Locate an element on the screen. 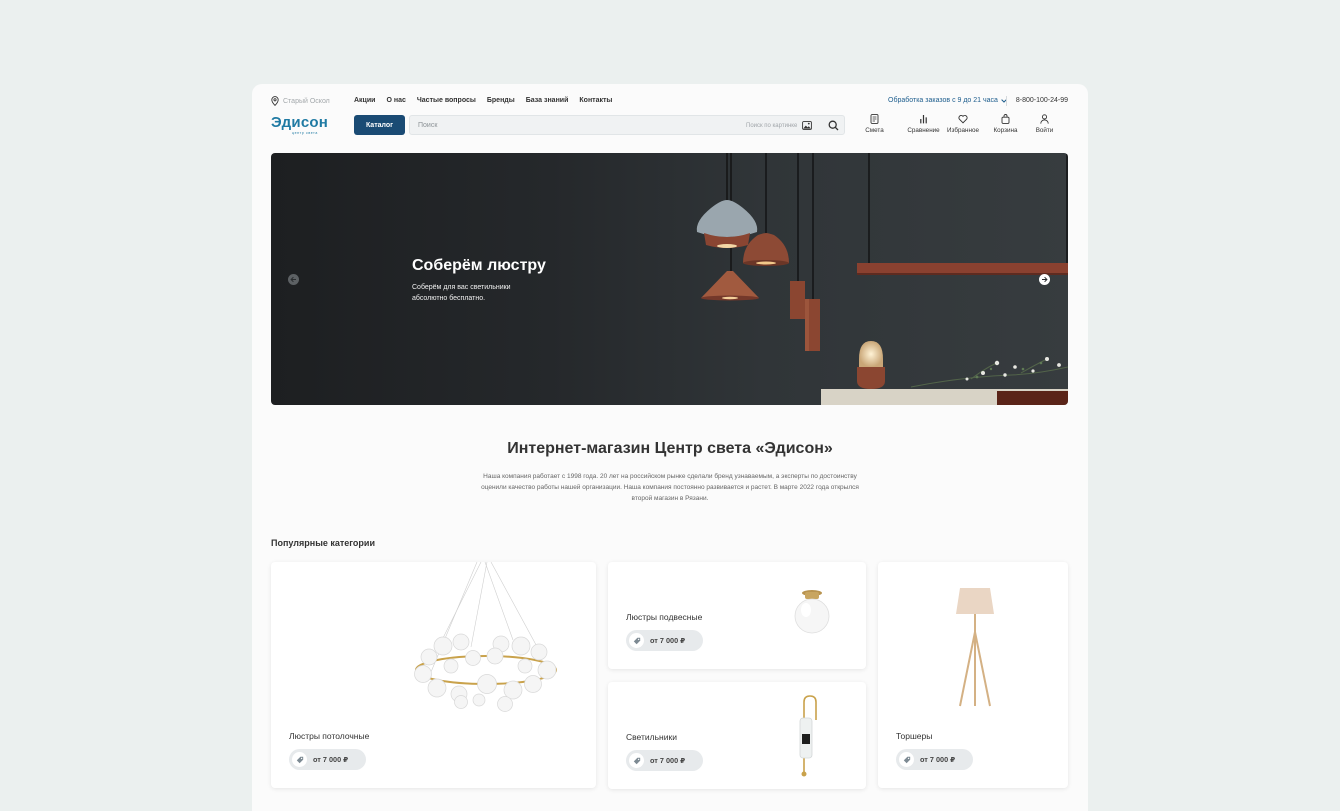 Image resolution: width=1340 pixels, height=811 pixels. favorites-button: Избранное is located at coordinates (963, 124).